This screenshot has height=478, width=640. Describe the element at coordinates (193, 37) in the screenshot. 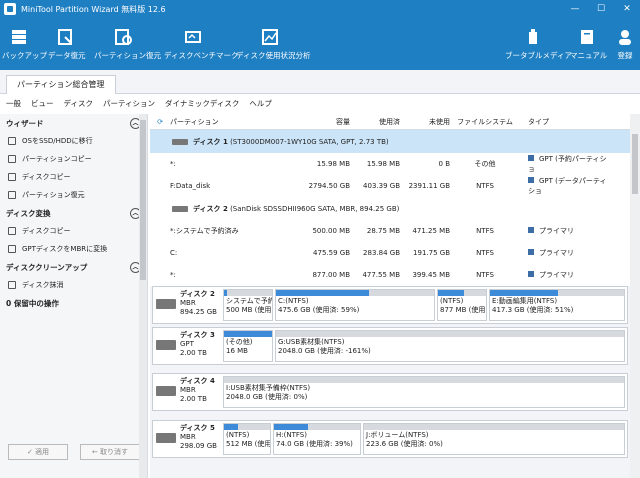

I see `benchmark-icon` at that location.